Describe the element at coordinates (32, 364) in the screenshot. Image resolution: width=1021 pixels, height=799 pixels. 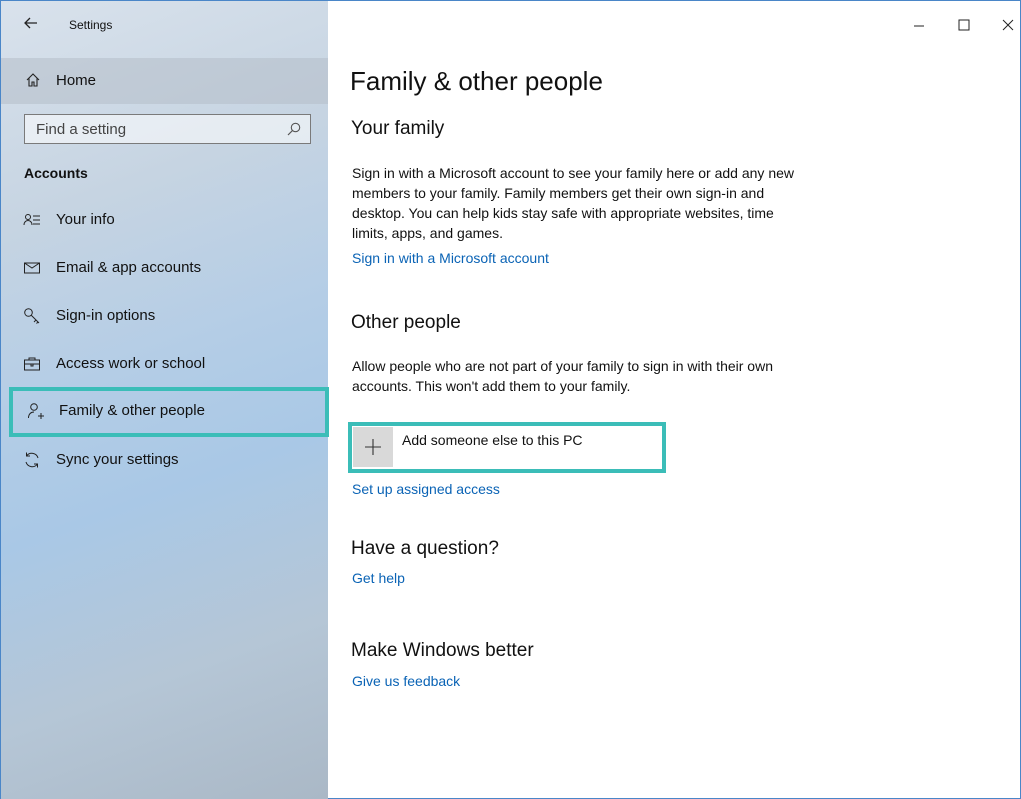
I see `briefcase-icon` at that location.